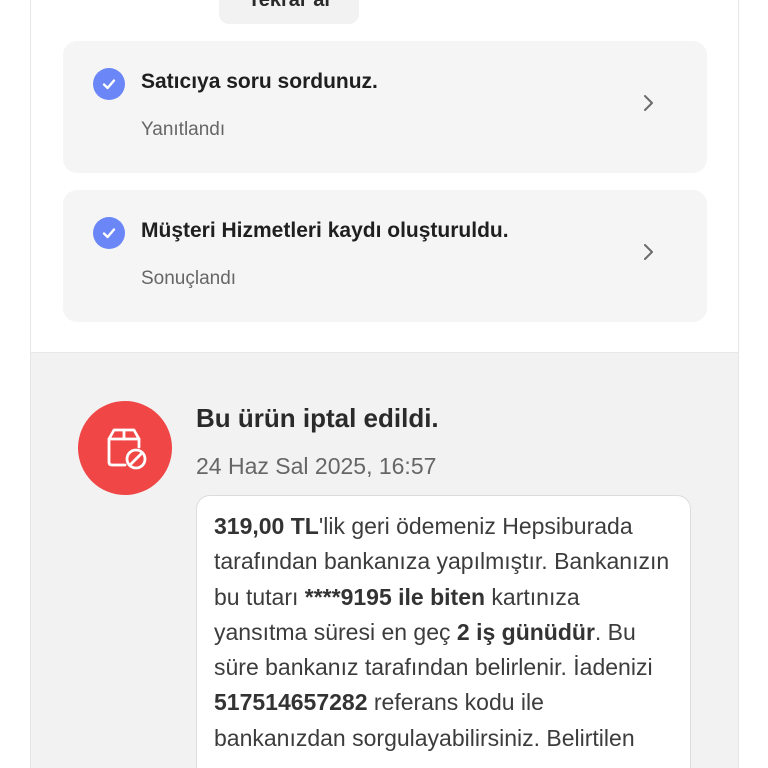  I want to click on retry-button: Tekrar al, so click(289, 12).